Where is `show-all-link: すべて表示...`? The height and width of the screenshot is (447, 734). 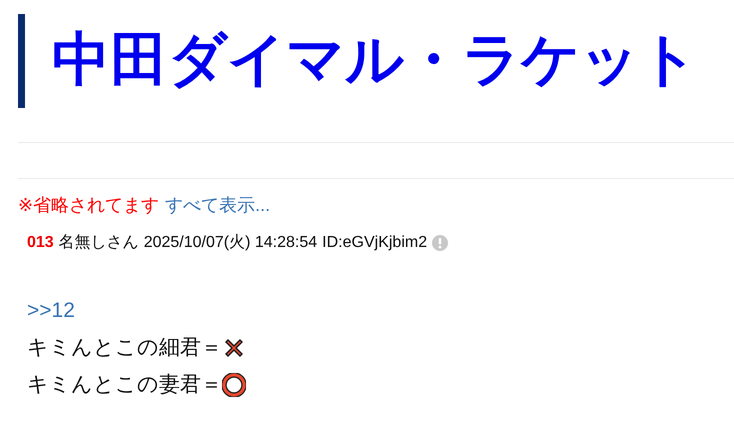 show-all-link: すべて表示... is located at coordinates (217, 205).